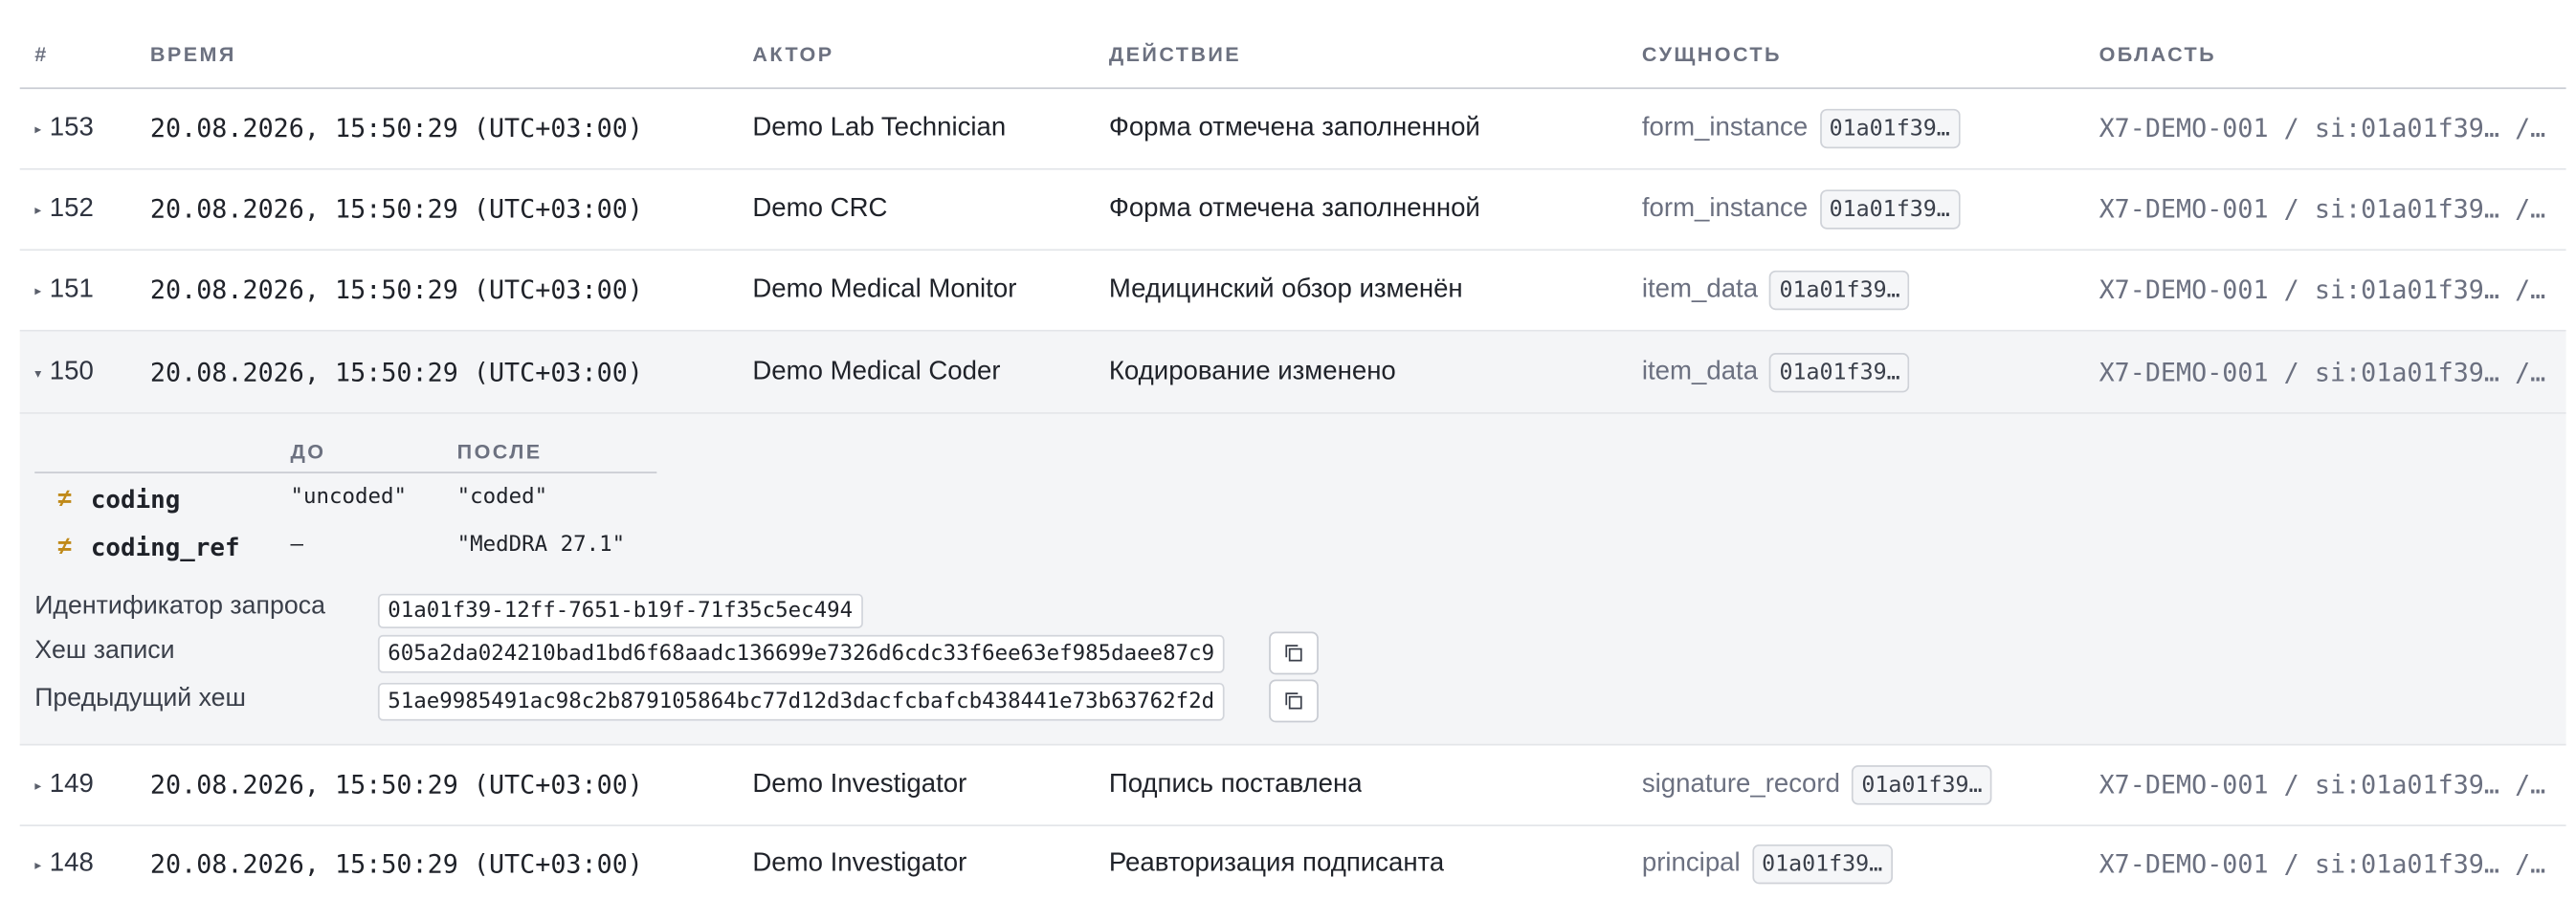  I want to click on row-action: Подпись поставлена, so click(1235, 784).